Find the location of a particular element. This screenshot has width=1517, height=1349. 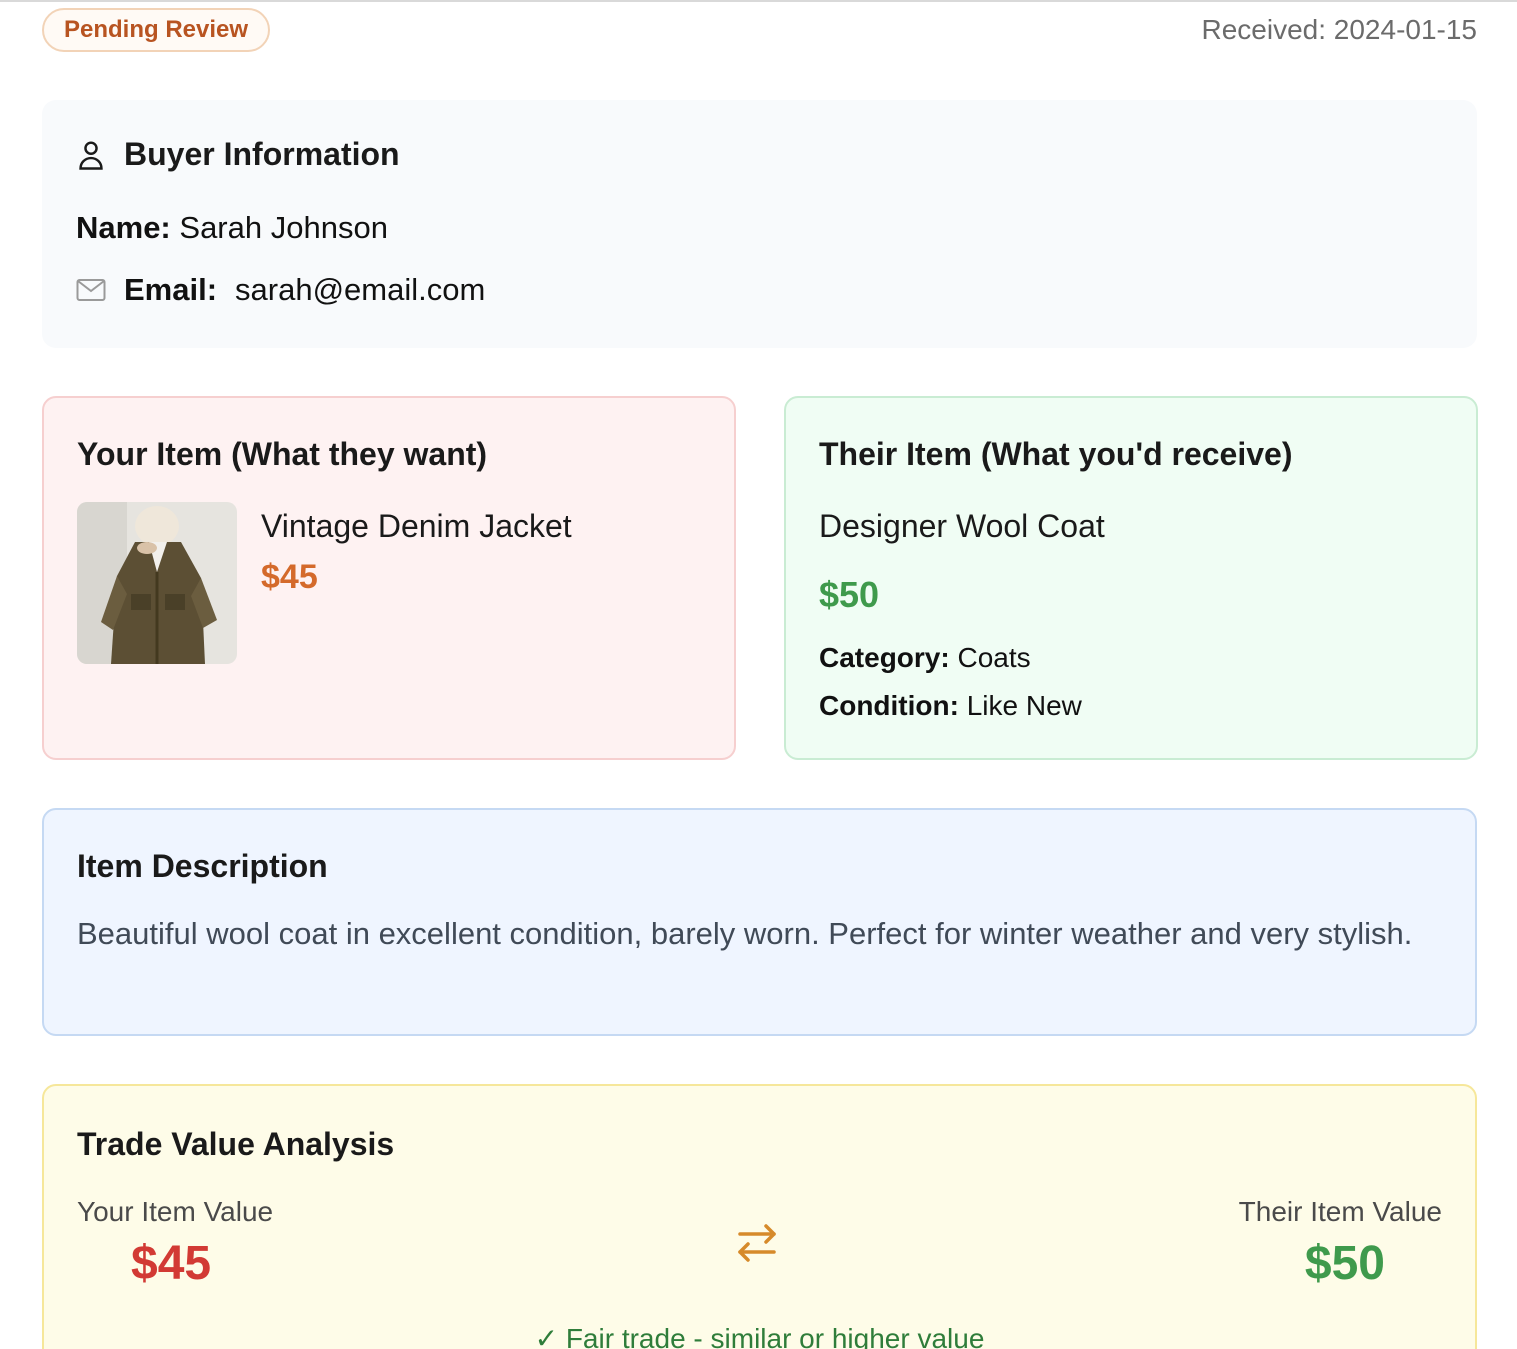

condition-value: Like New is located at coordinates (1024, 705).